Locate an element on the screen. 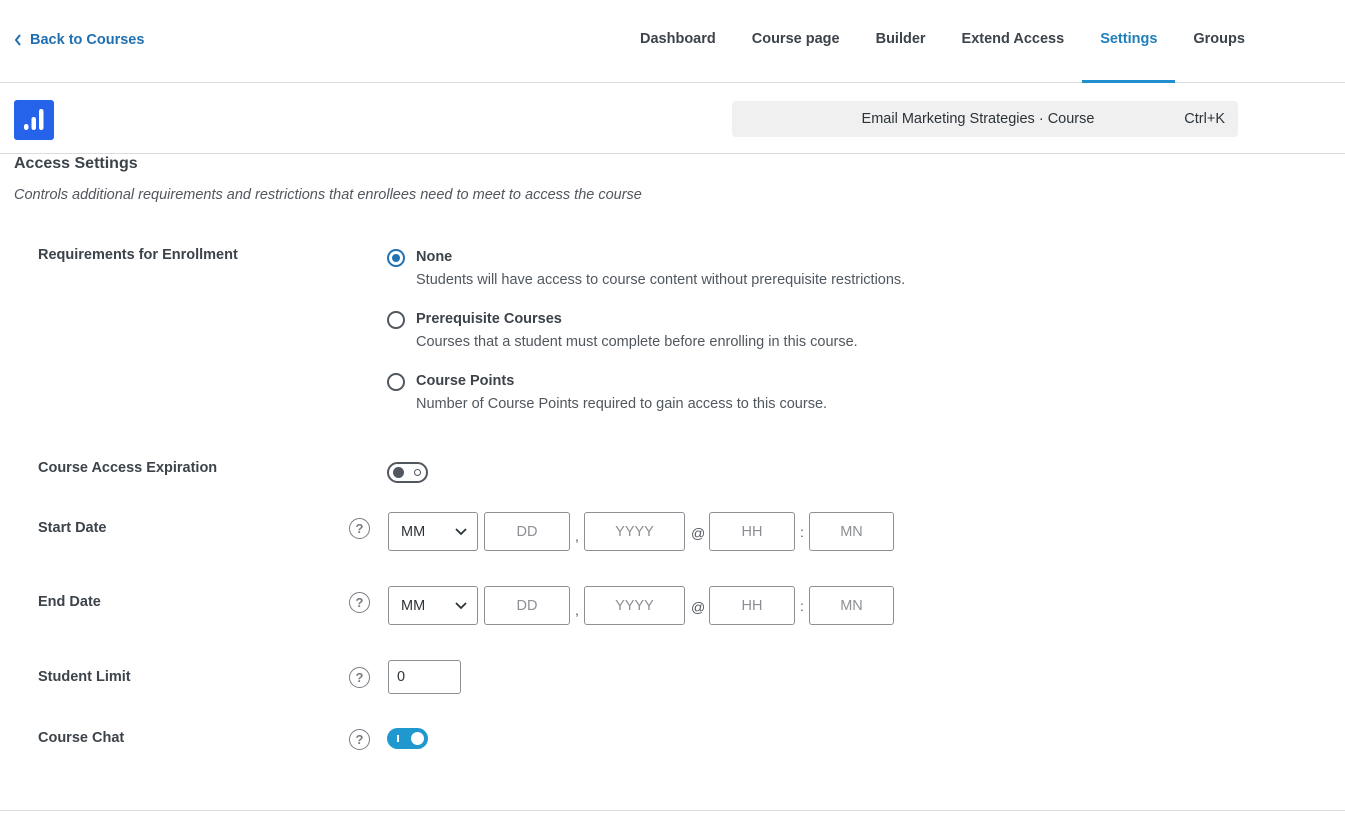 This screenshot has width=1345, height=815. tab-course-page: Course page is located at coordinates (796, 41).